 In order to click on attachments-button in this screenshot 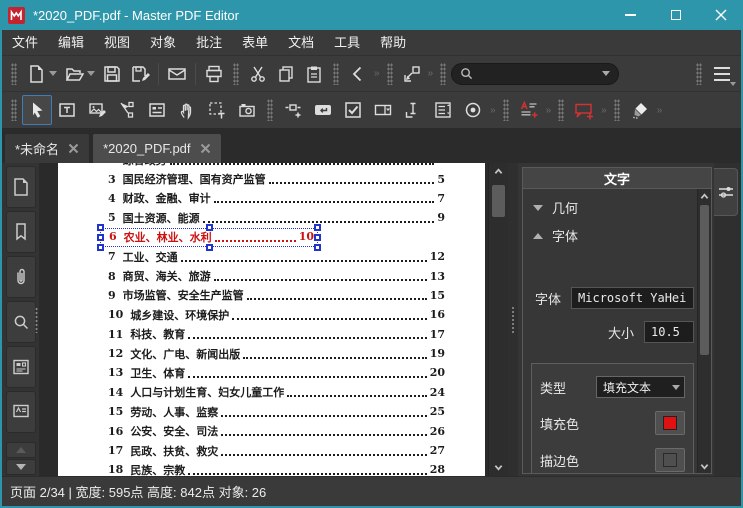, I will do `click(20, 277)`.